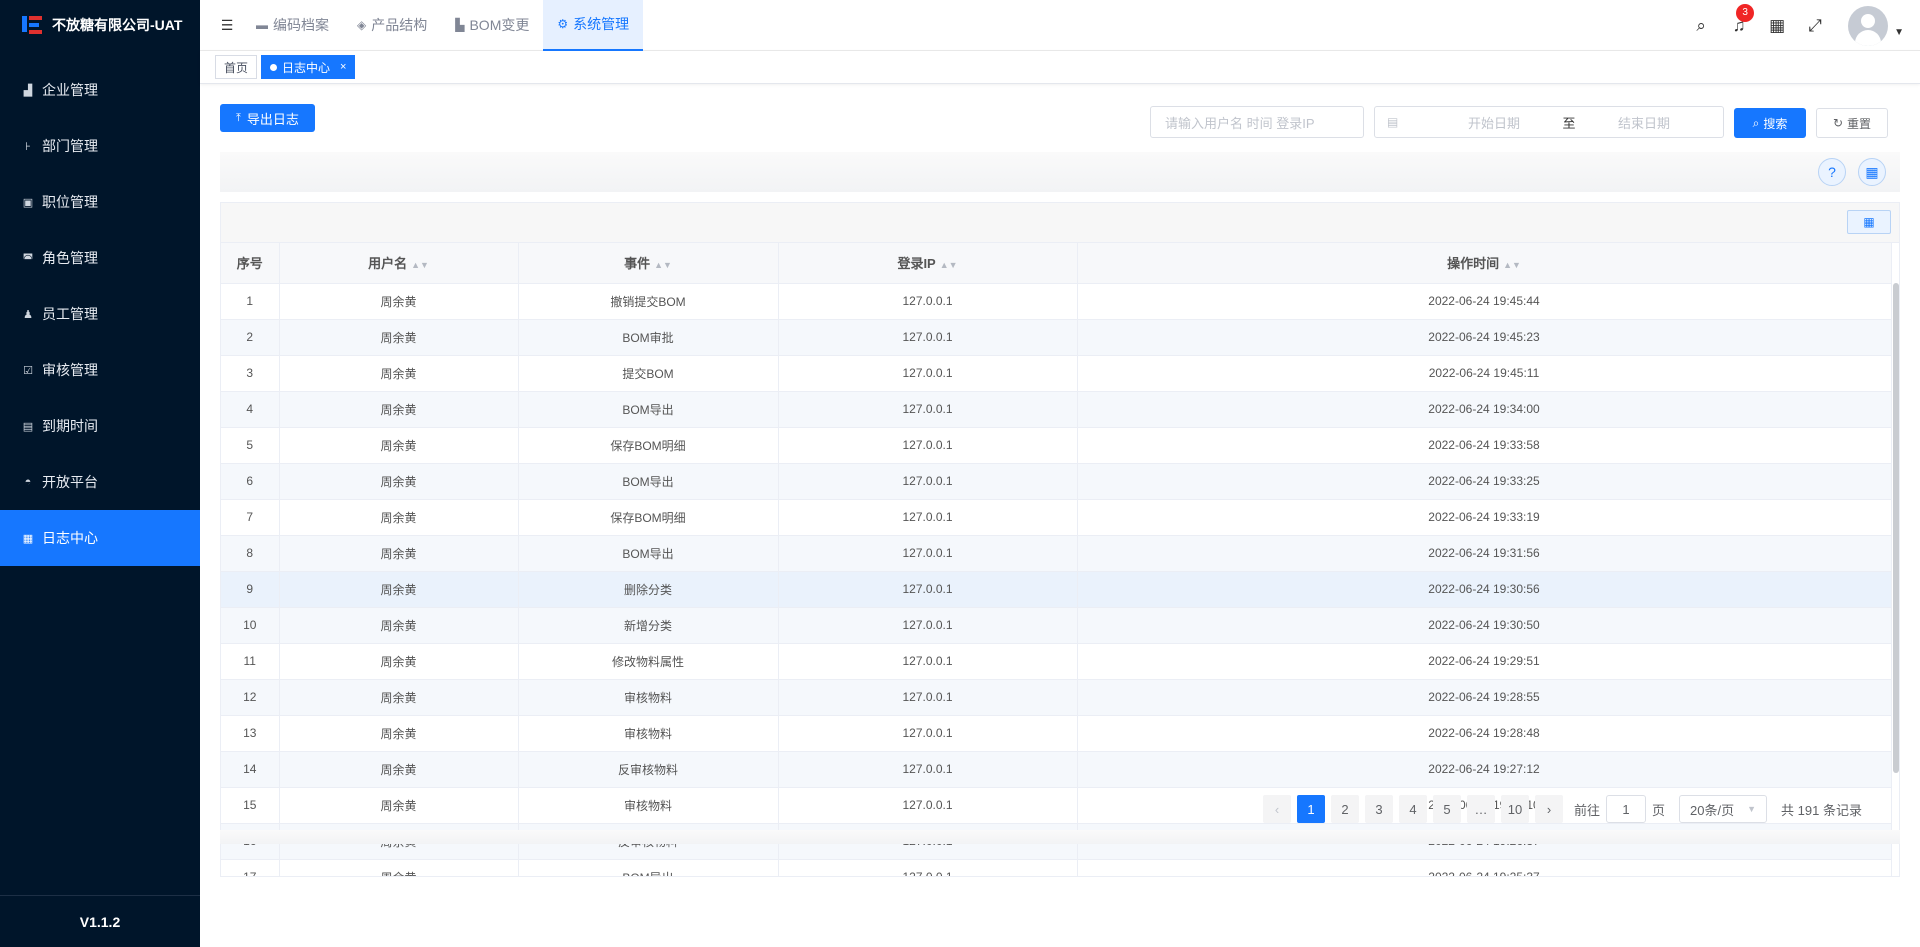 The height and width of the screenshot is (947, 1920). I want to click on column-header-event: 事件 ▲▼, so click(648, 263).